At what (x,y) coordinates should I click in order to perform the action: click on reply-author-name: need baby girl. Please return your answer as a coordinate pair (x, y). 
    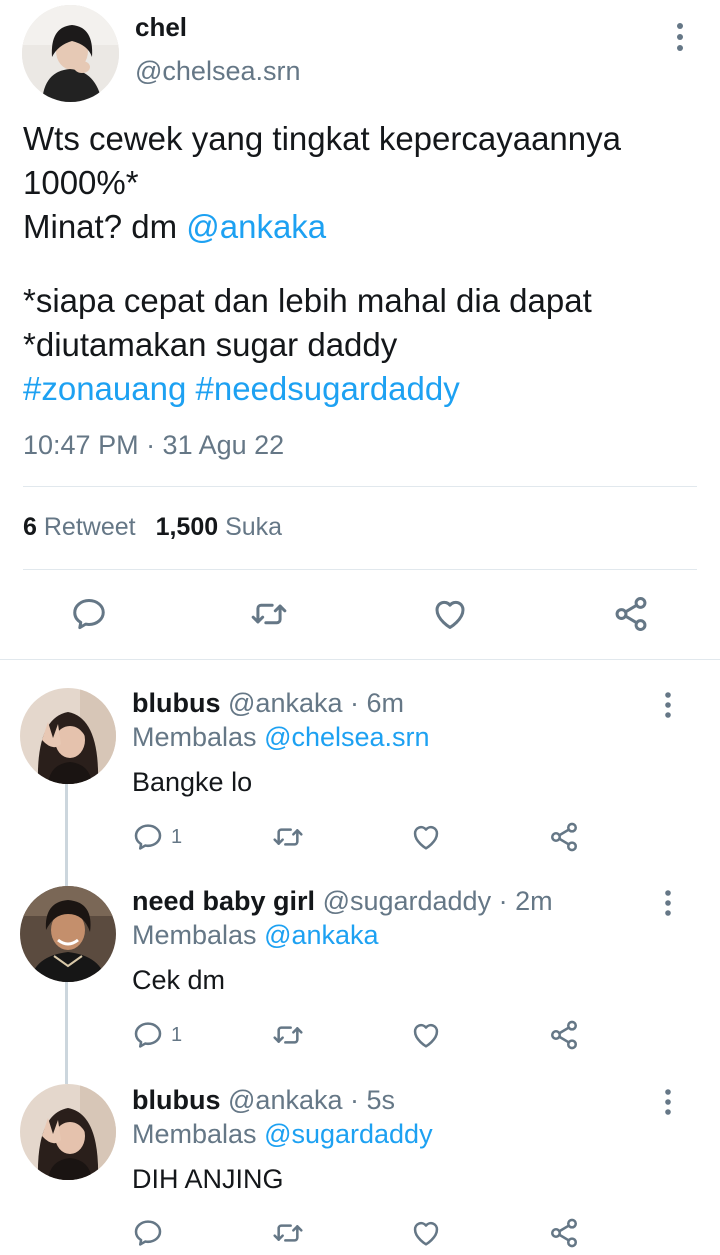
    Looking at the image, I should click on (223, 901).